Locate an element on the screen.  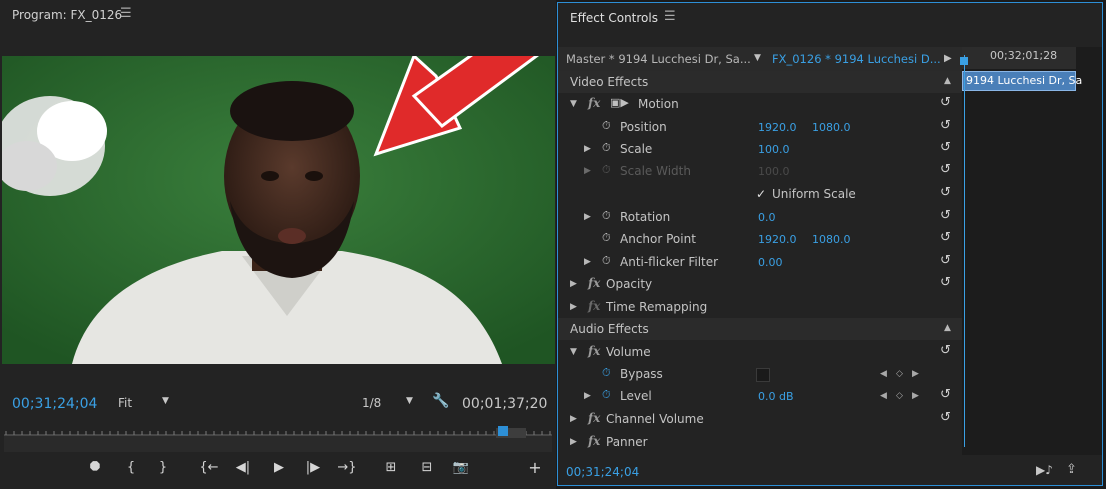
effect-time-remapping: ▶ fx Time Remapping is located at coordinates (760, 307).